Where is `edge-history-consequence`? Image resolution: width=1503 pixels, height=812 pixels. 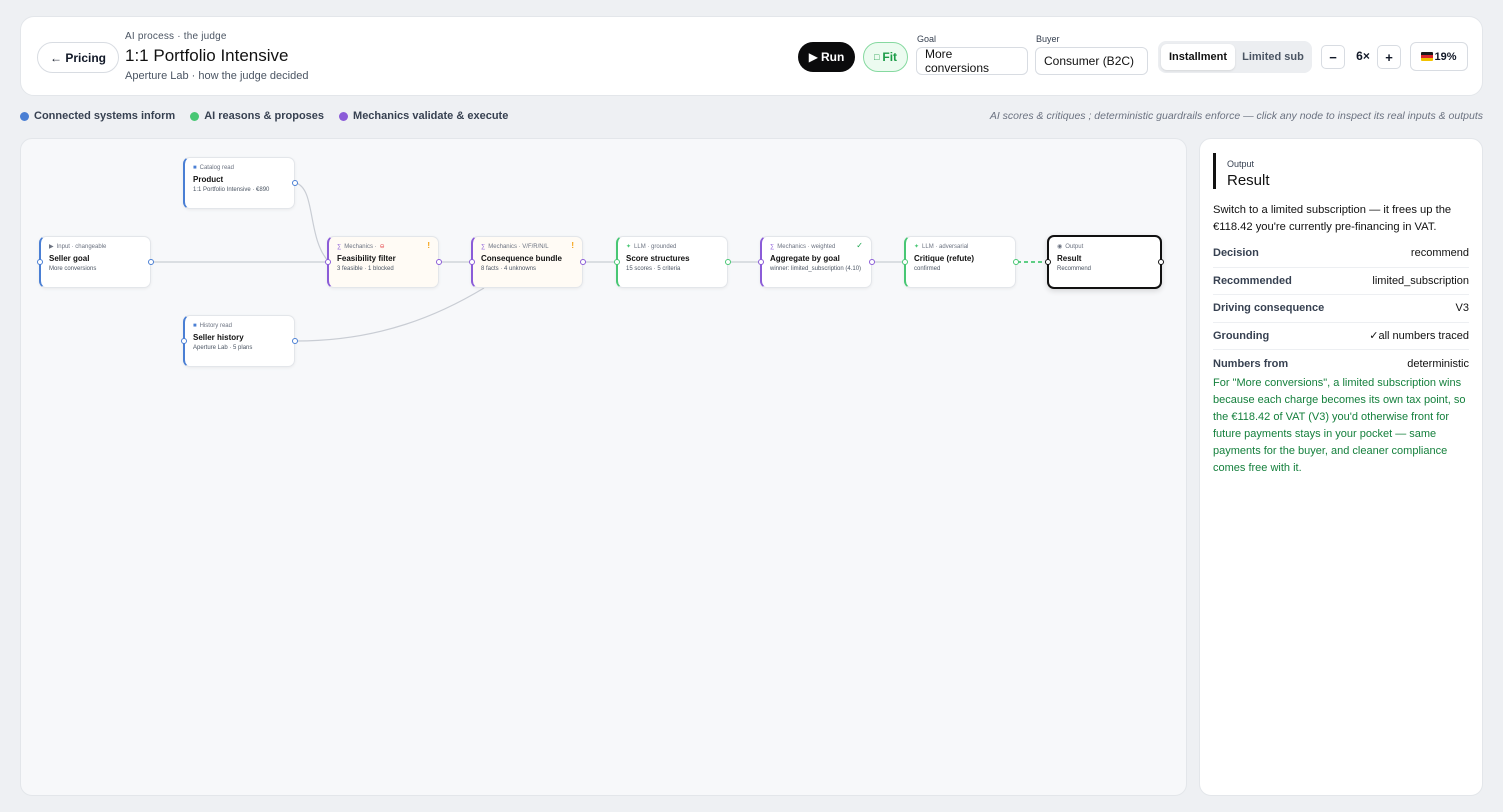
edge-history-consequence is located at coordinates (390, 314).